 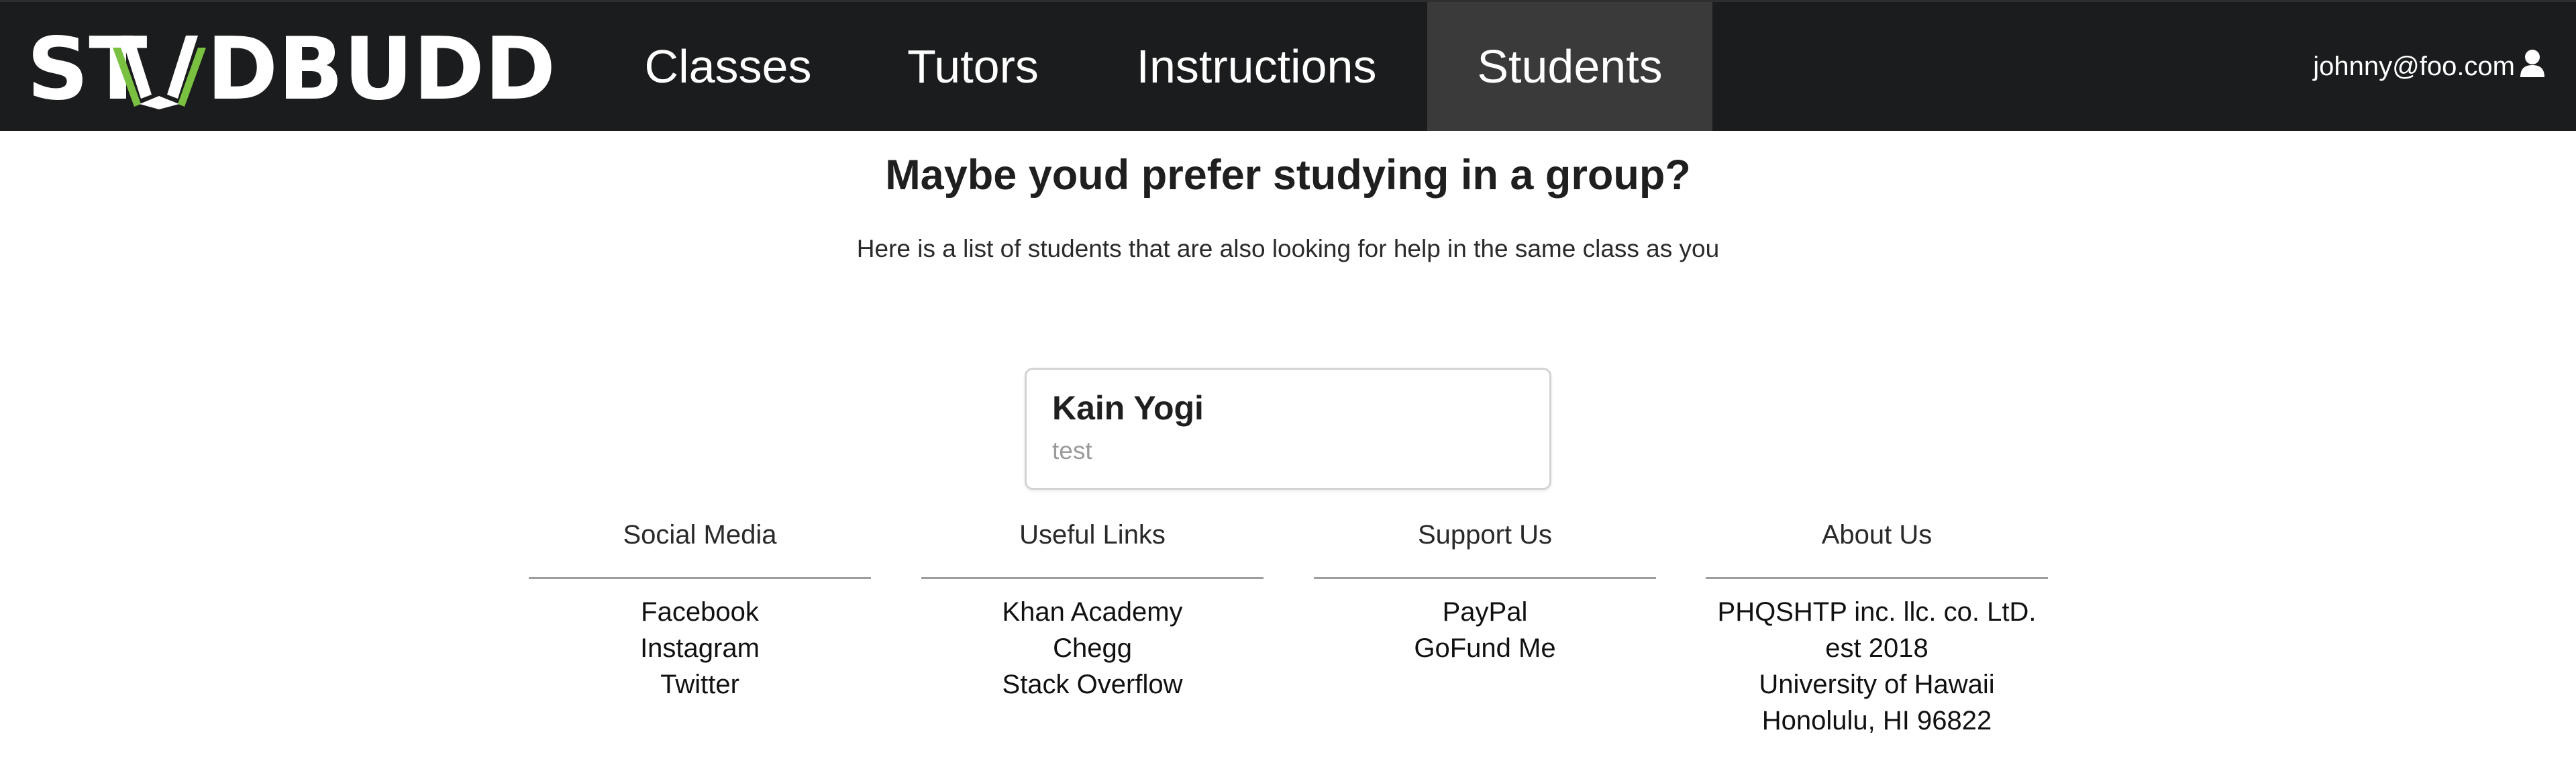 What do you see at coordinates (1485, 535) in the screenshot?
I see `footer-support-title: Support Us` at bounding box center [1485, 535].